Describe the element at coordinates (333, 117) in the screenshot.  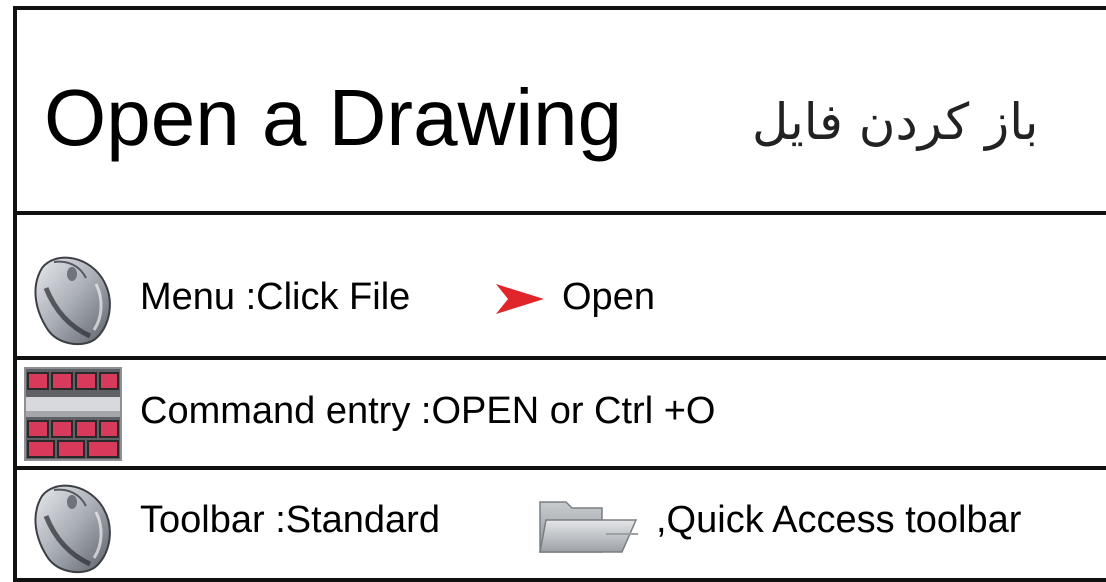
I see `page-title: Open a Drawing` at that location.